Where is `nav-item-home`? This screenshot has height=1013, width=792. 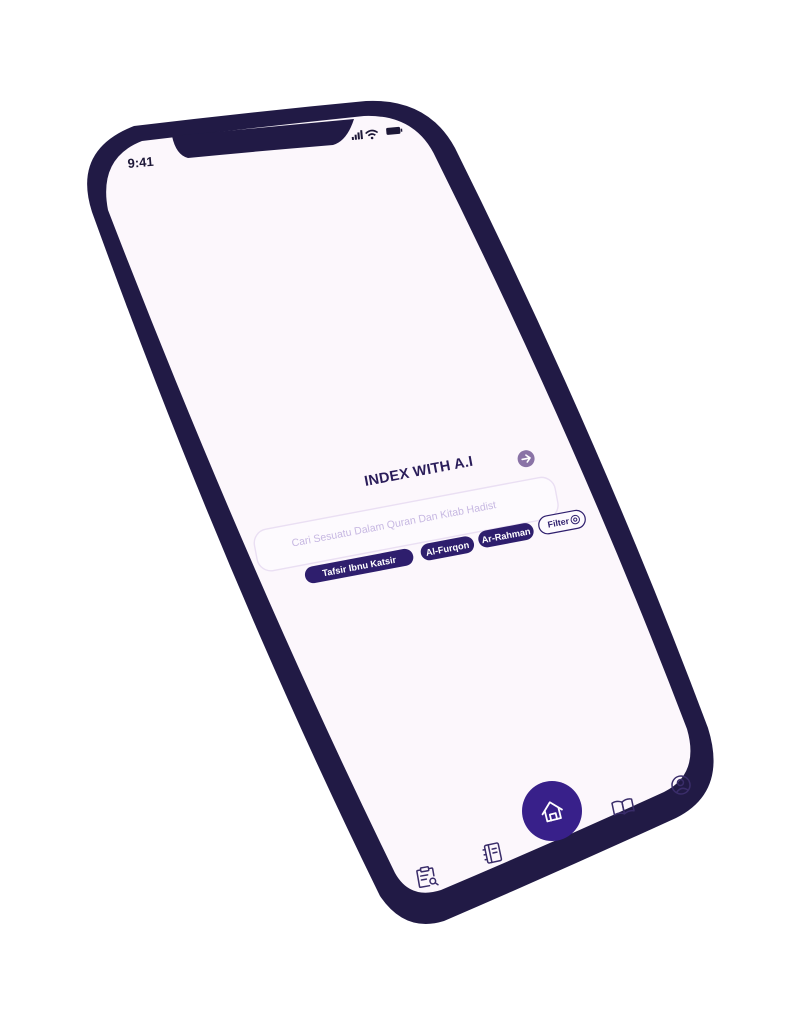
nav-item-home is located at coordinates (552, 811).